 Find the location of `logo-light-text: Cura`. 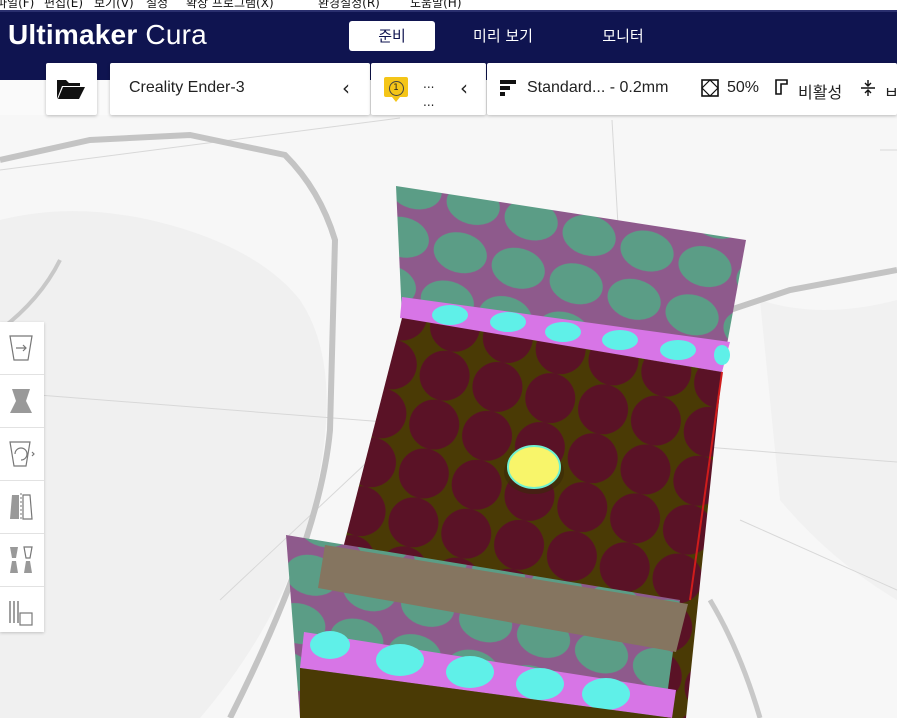

logo-light-text: Cura is located at coordinates (176, 34).